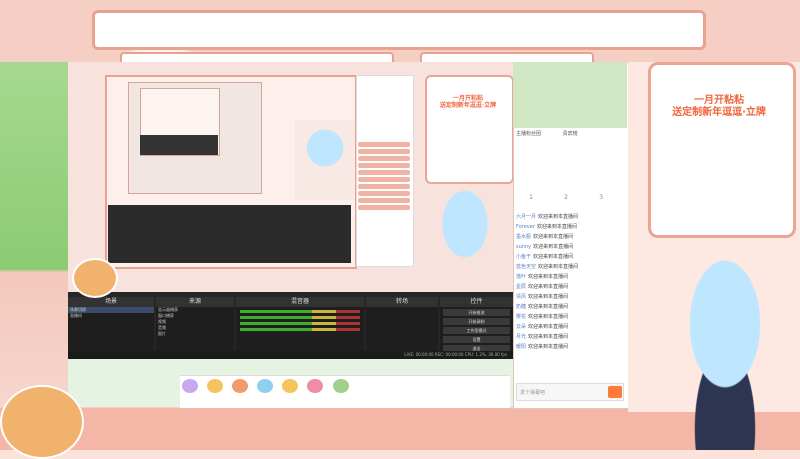 Image resolution: width=800 pixels, height=459 pixels. What do you see at coordinates (469, 129) in the screenshot?
I see `nested-promo-card` at bounding box center [469, 129].